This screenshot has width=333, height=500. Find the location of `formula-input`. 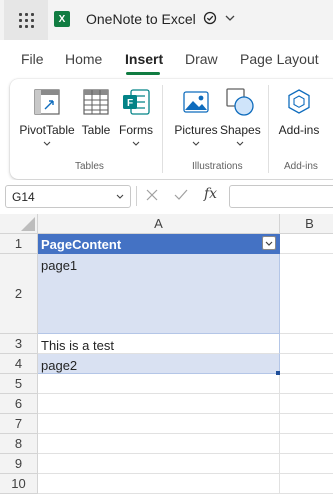

formula-input is located at coordinates (281, 196).